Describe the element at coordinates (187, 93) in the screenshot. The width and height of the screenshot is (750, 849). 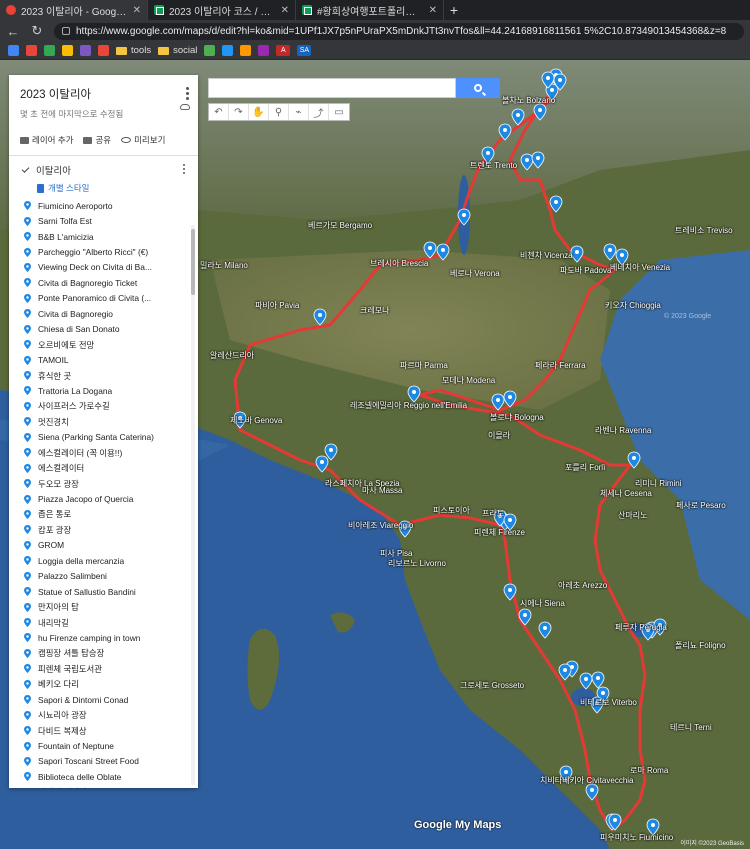
I see `more-options-icon` at that location.